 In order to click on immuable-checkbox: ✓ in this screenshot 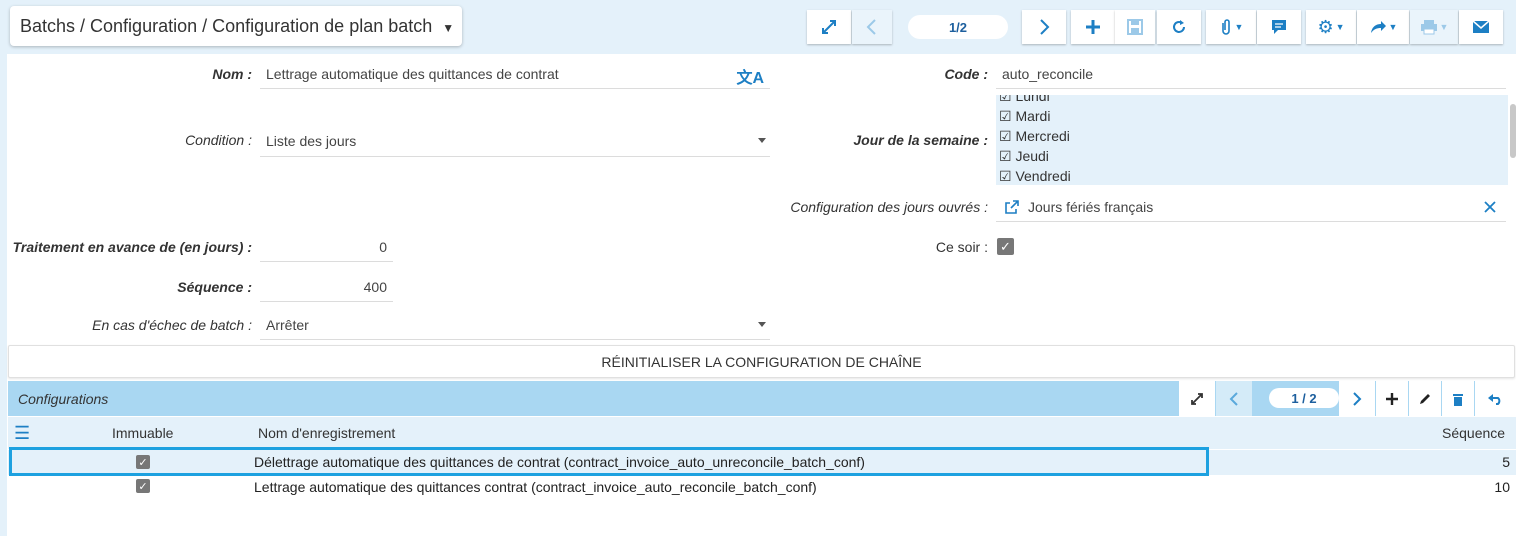, I will do `click(143, 486)`.